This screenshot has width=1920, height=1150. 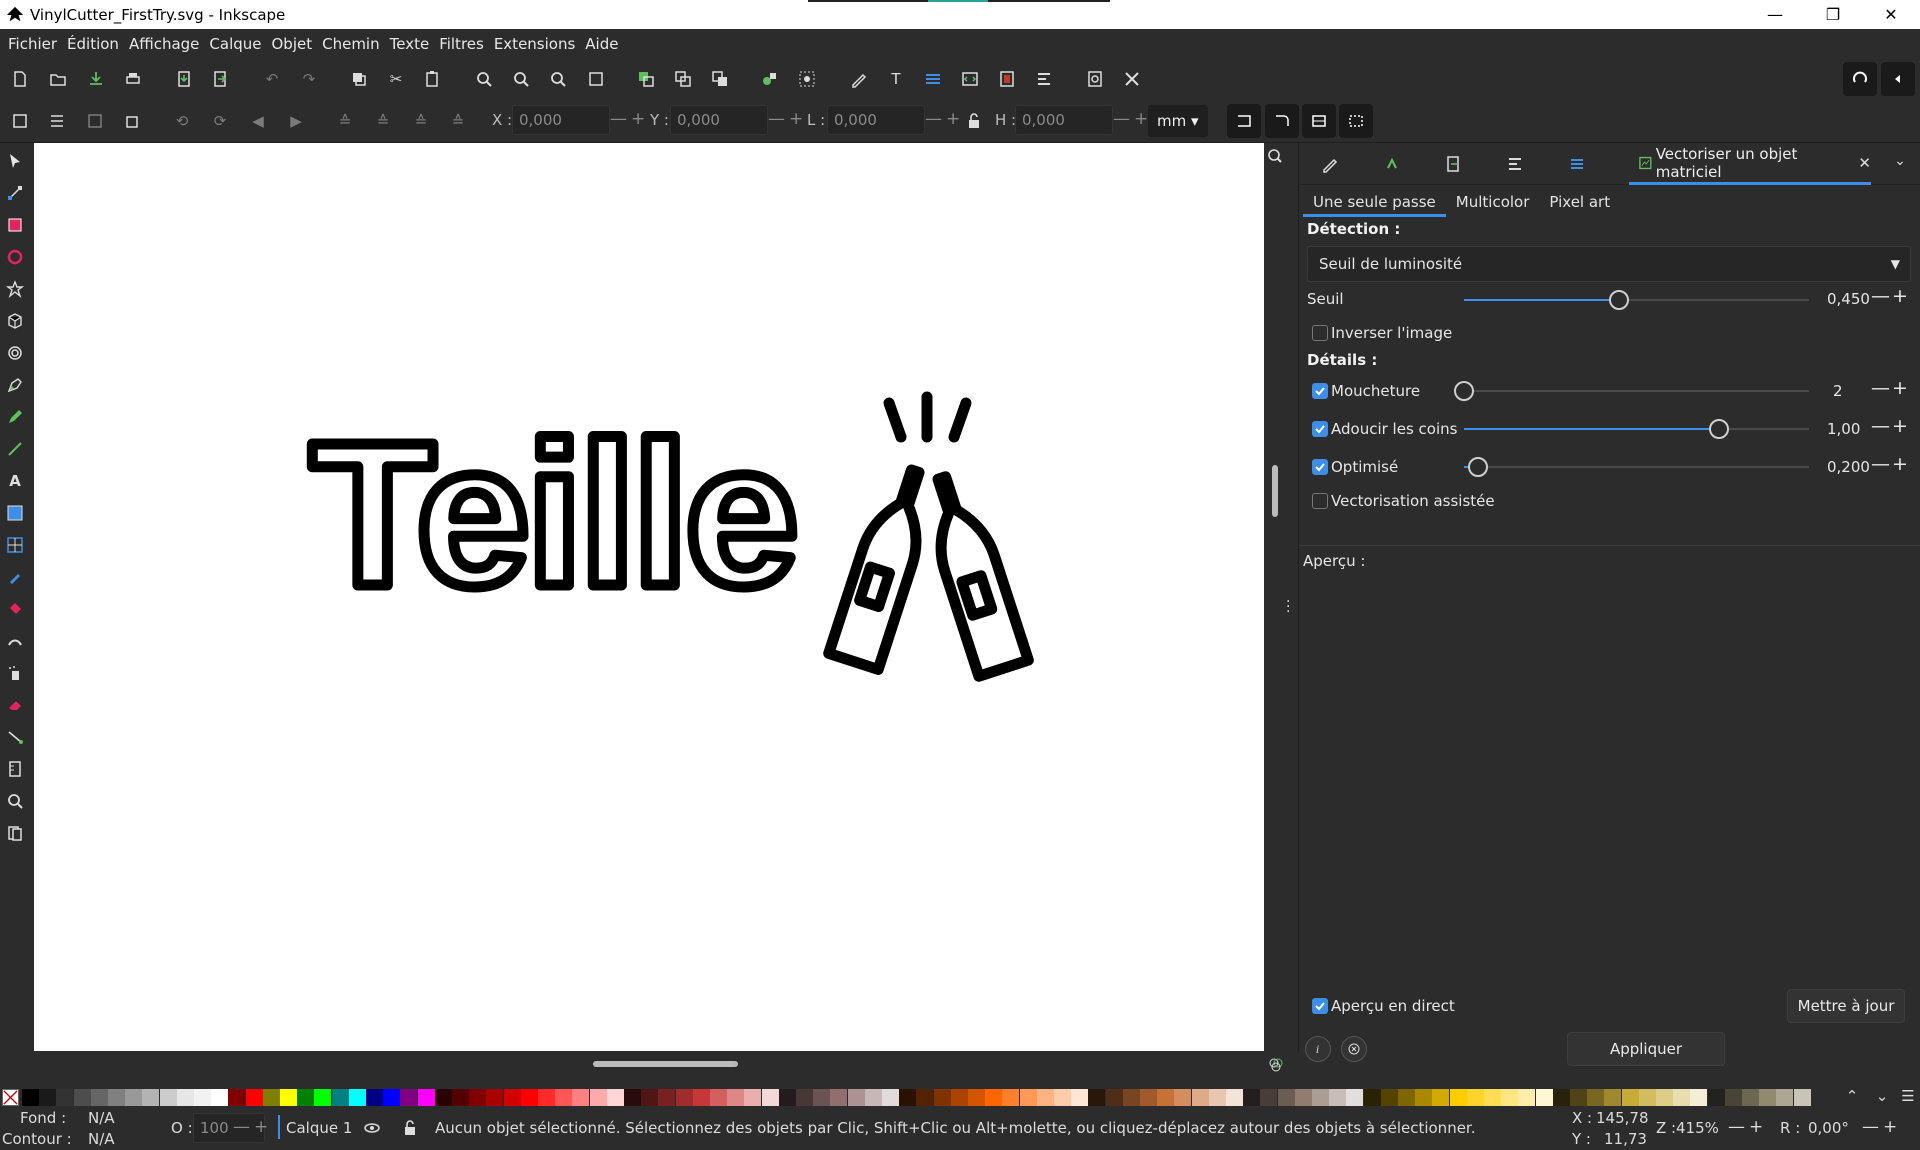 I want to click on deselect-icon, so click(x=95, y=121).